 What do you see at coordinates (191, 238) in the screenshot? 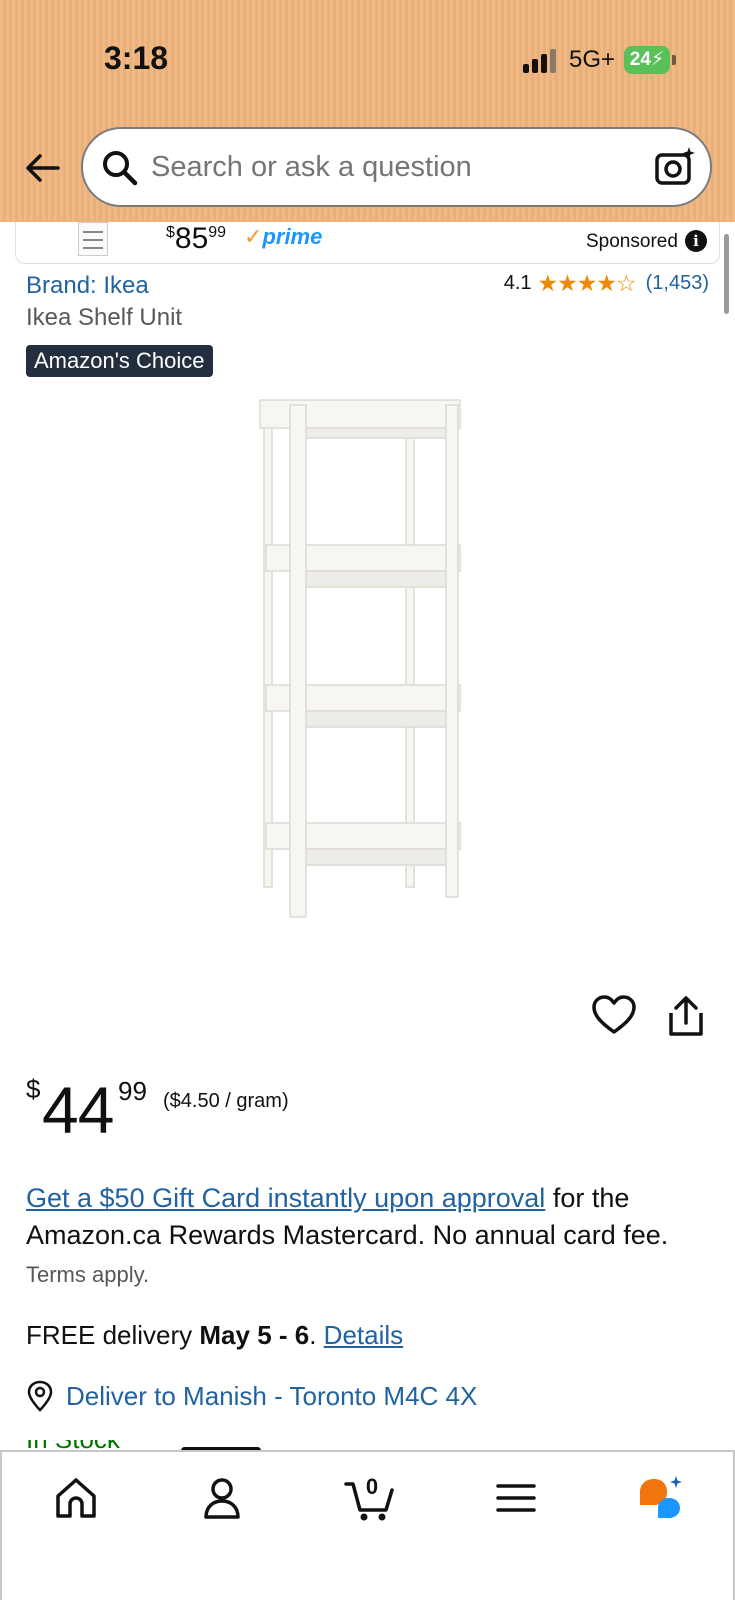
I see `sponsored-price-whole: 85` at bounding box center [191, 238].